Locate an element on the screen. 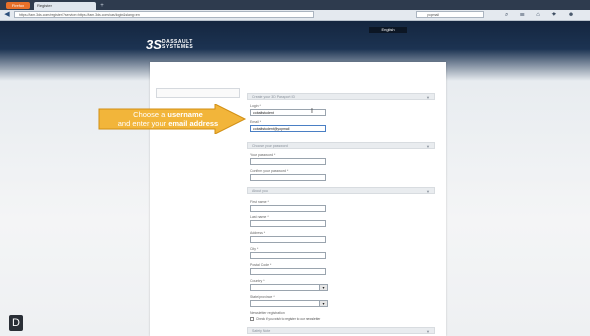  callout-text-part: Choose a is located at coordinates (150, 114).